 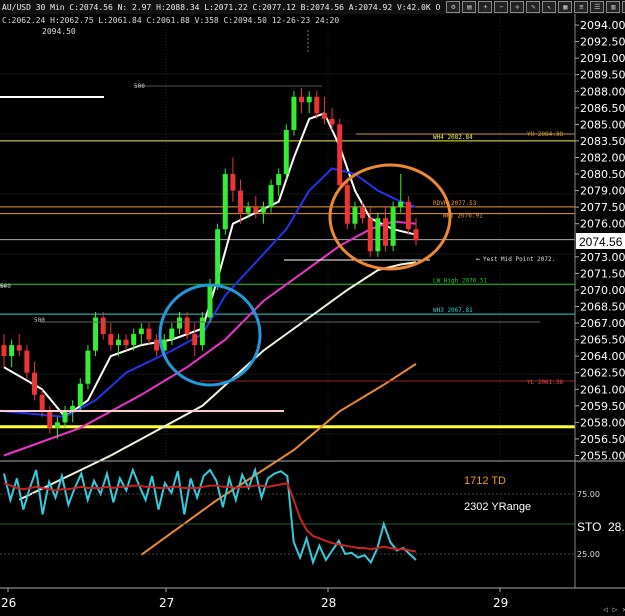 I want to click on y-tick-label: 2086.50, so click(x=602, y=108).